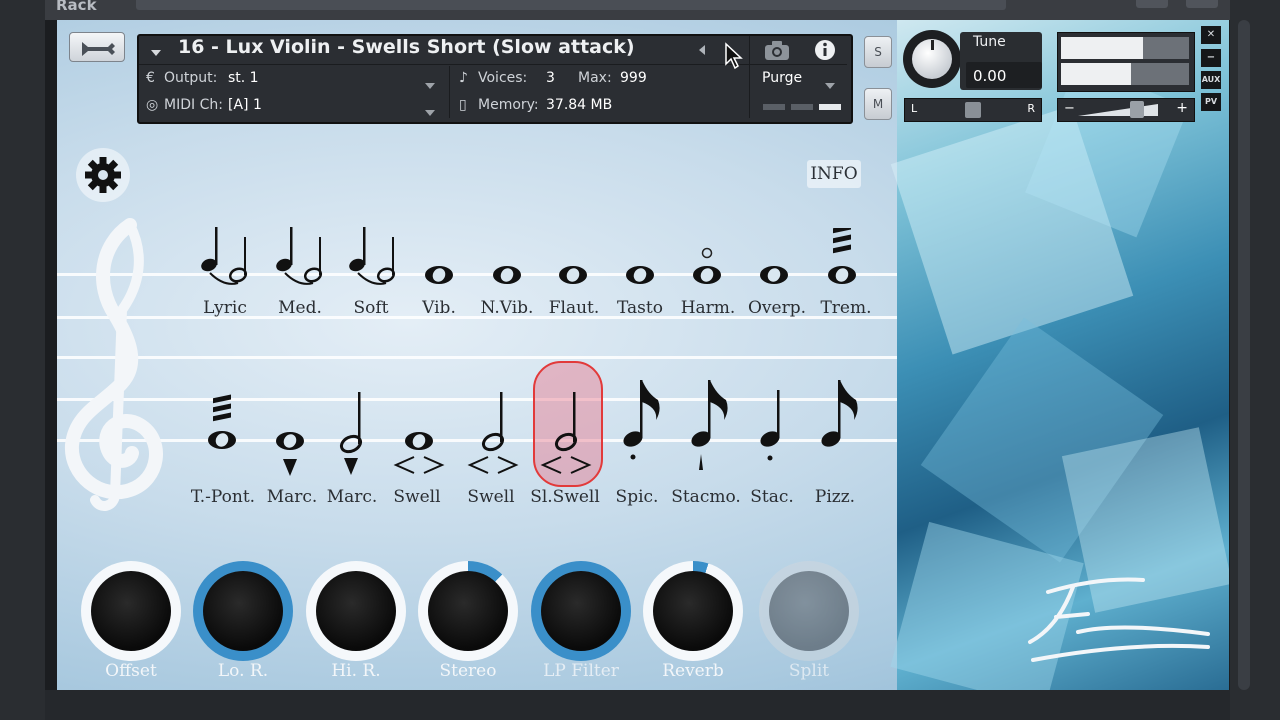  What do you see at coordinates (1211, 35) in the screenshot?
I see `close-button: ✕` at bounding box center [1211, 35].